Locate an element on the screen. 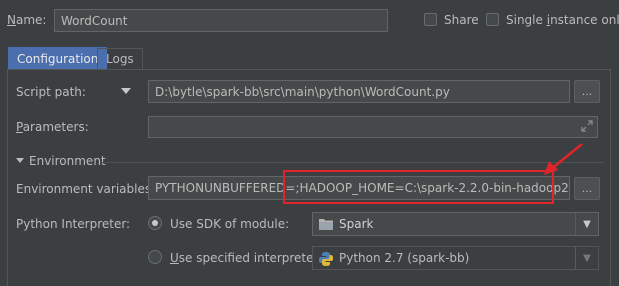 The image size is (619, 286). use-specified-label-rest: se specified interpreter: is located at coordinates (250, 258).